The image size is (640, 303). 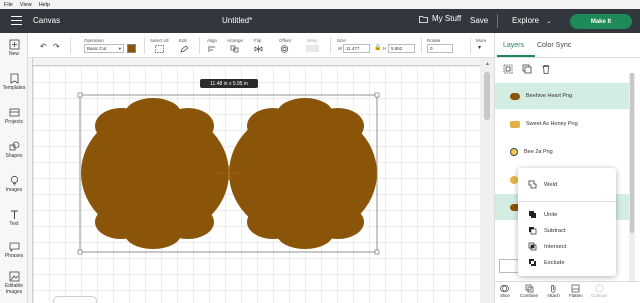 I want to click on sidebar-item-new: New, so click(x=14, y=48).